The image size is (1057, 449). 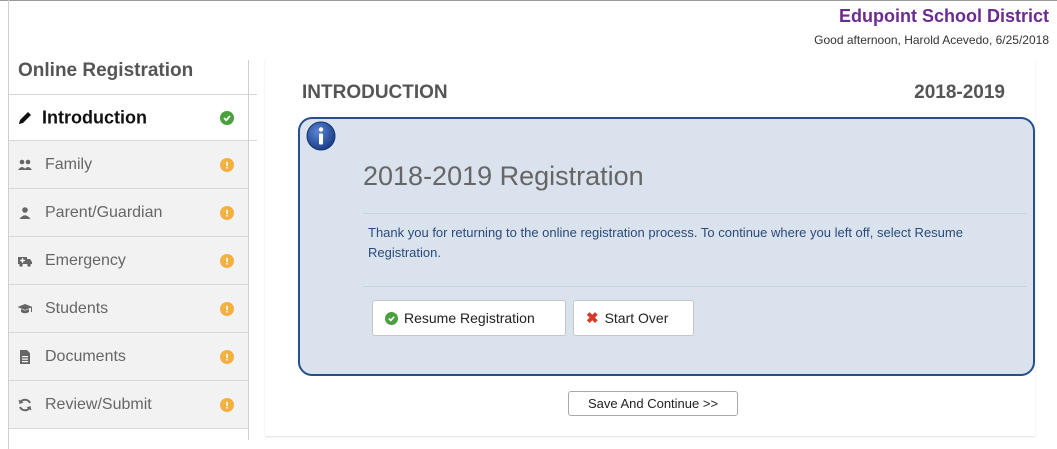 I want to click on registration-title: 2018-2019 Registration, so click(x=503, y=176).